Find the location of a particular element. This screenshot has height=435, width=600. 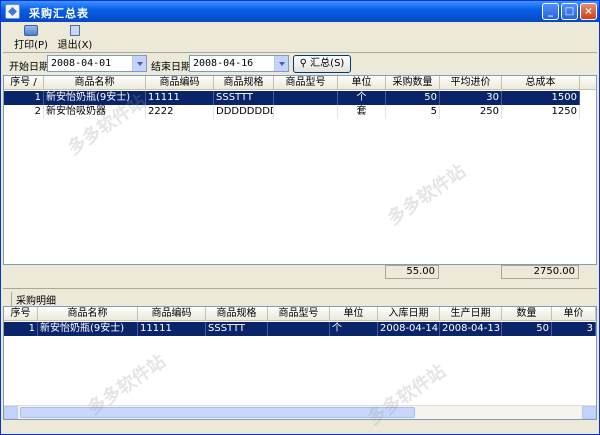

table-row: 1 新安怡奶瓶(9安士) 11111 SSSTTT 个 50 30 1500 is located at coordinates (292, 98).